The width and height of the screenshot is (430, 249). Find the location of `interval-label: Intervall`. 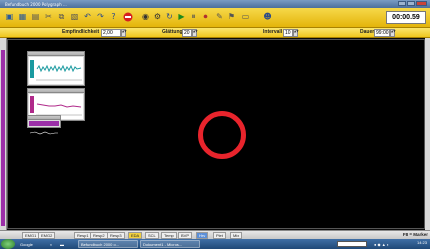

interval-label: Intervall is located at coordinates (273, 32).